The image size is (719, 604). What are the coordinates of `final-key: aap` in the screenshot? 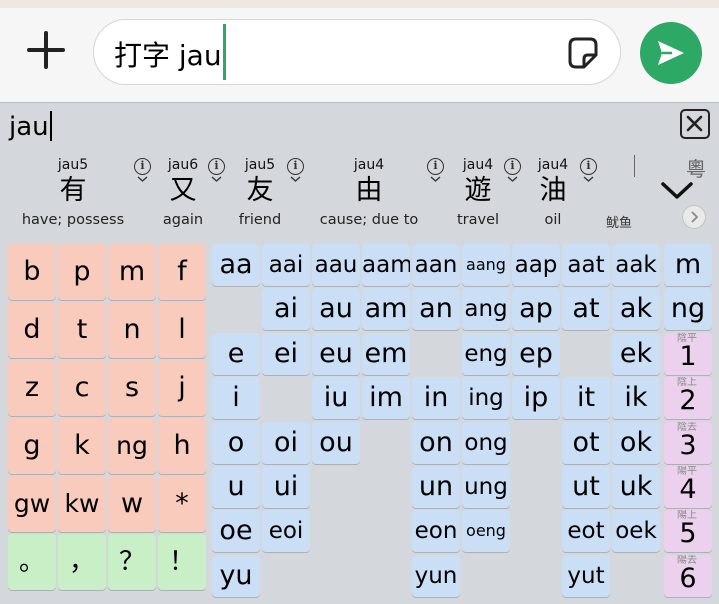 It's located at (536, 265).